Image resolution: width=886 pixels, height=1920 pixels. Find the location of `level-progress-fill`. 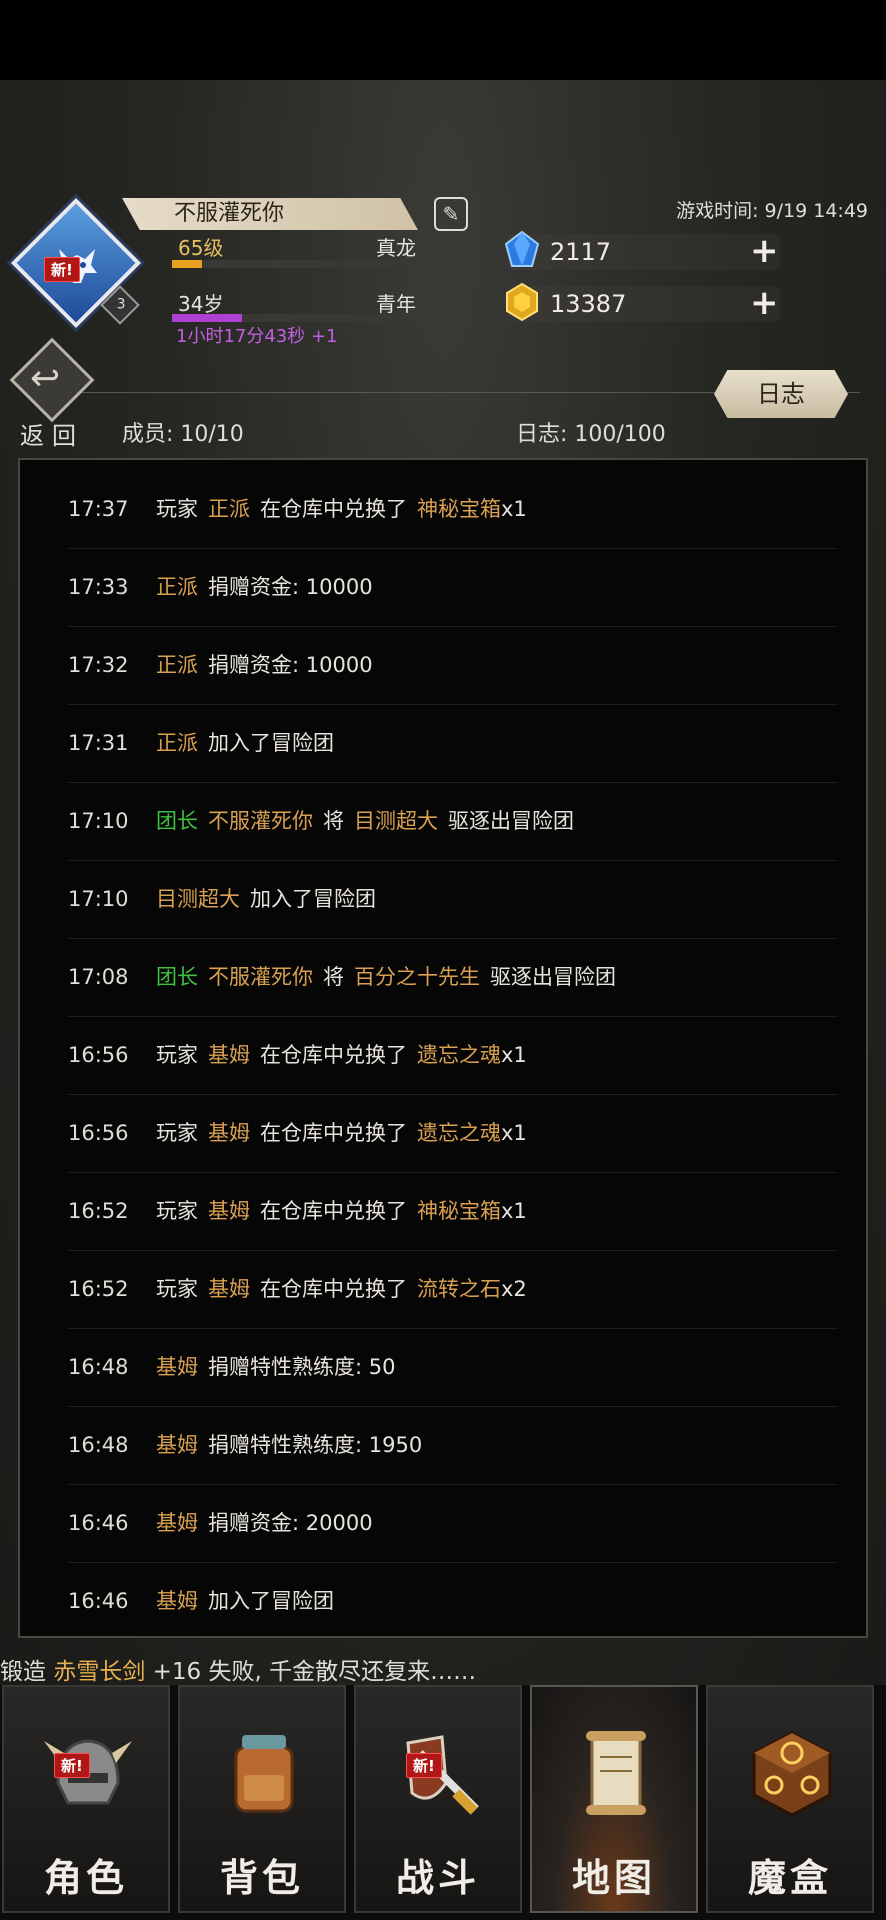

level-progress-fill is located at coordinates (187, 264).